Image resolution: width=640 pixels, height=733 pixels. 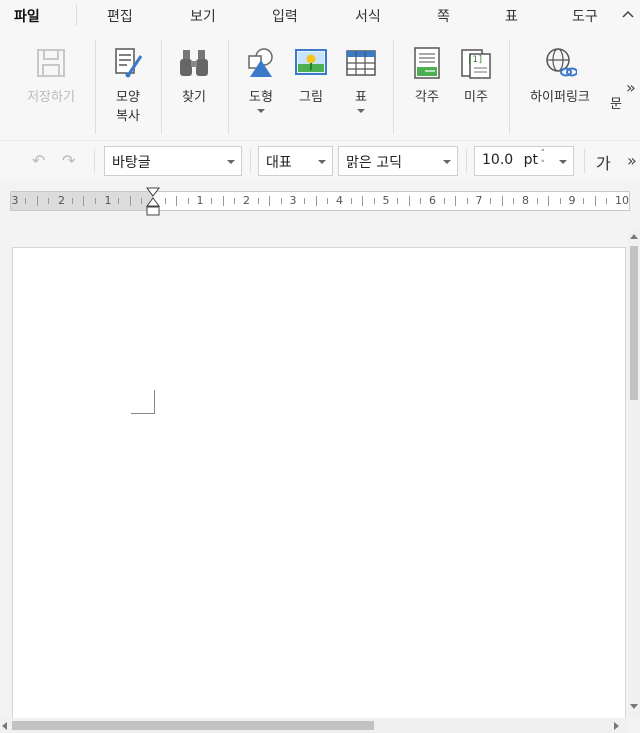 I want to click on undo-icon: ↶, so click(x=38, y=160).